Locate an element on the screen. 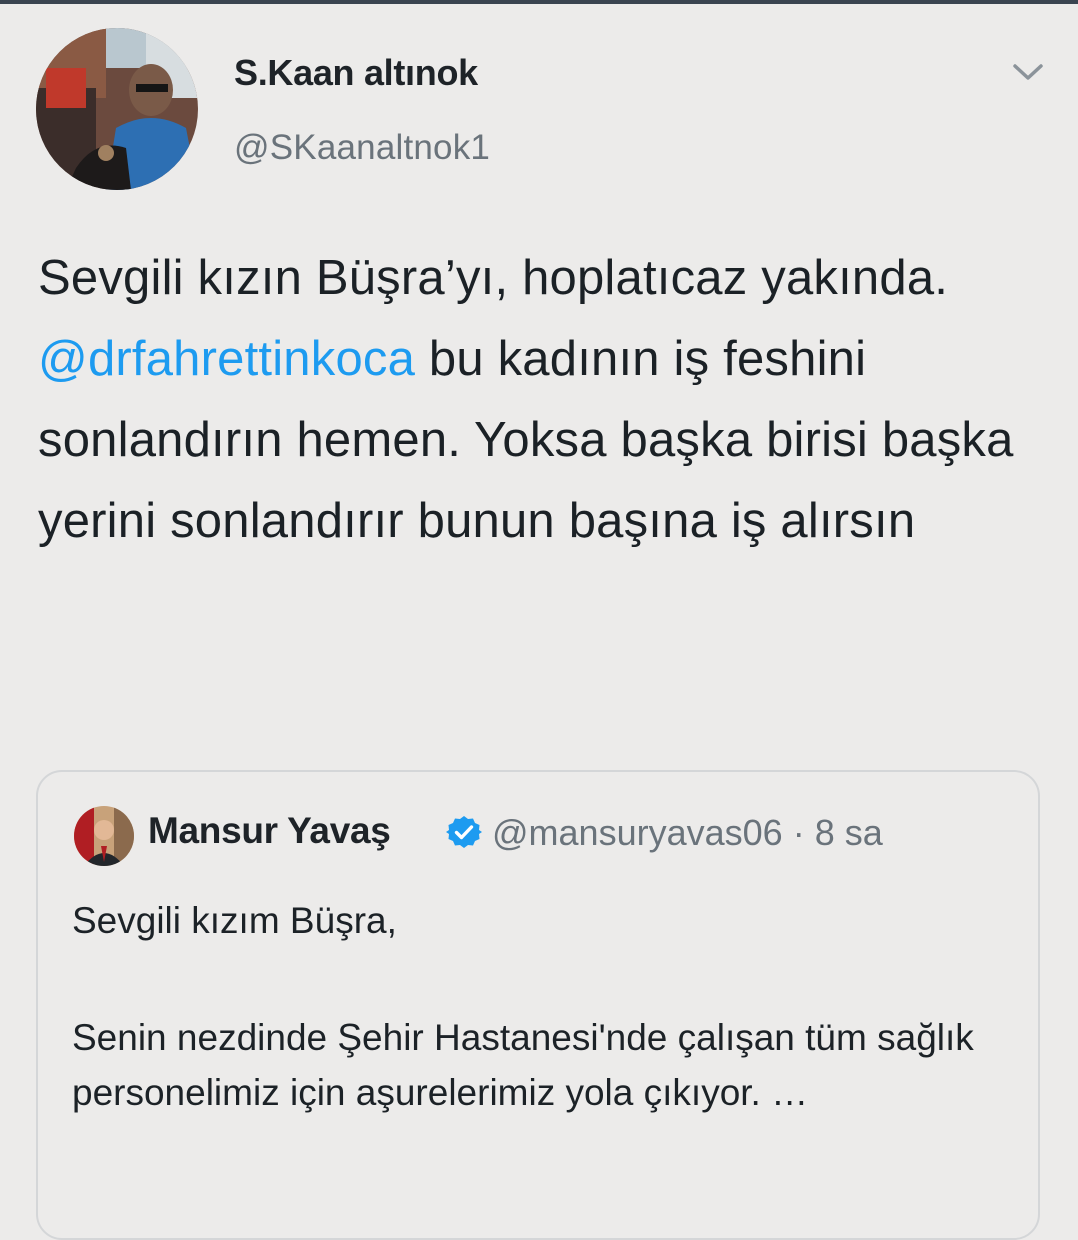 Image resolution: width=1078 pixels, height=1240 pixels. author-avatar is located at coordinates (117, 109).